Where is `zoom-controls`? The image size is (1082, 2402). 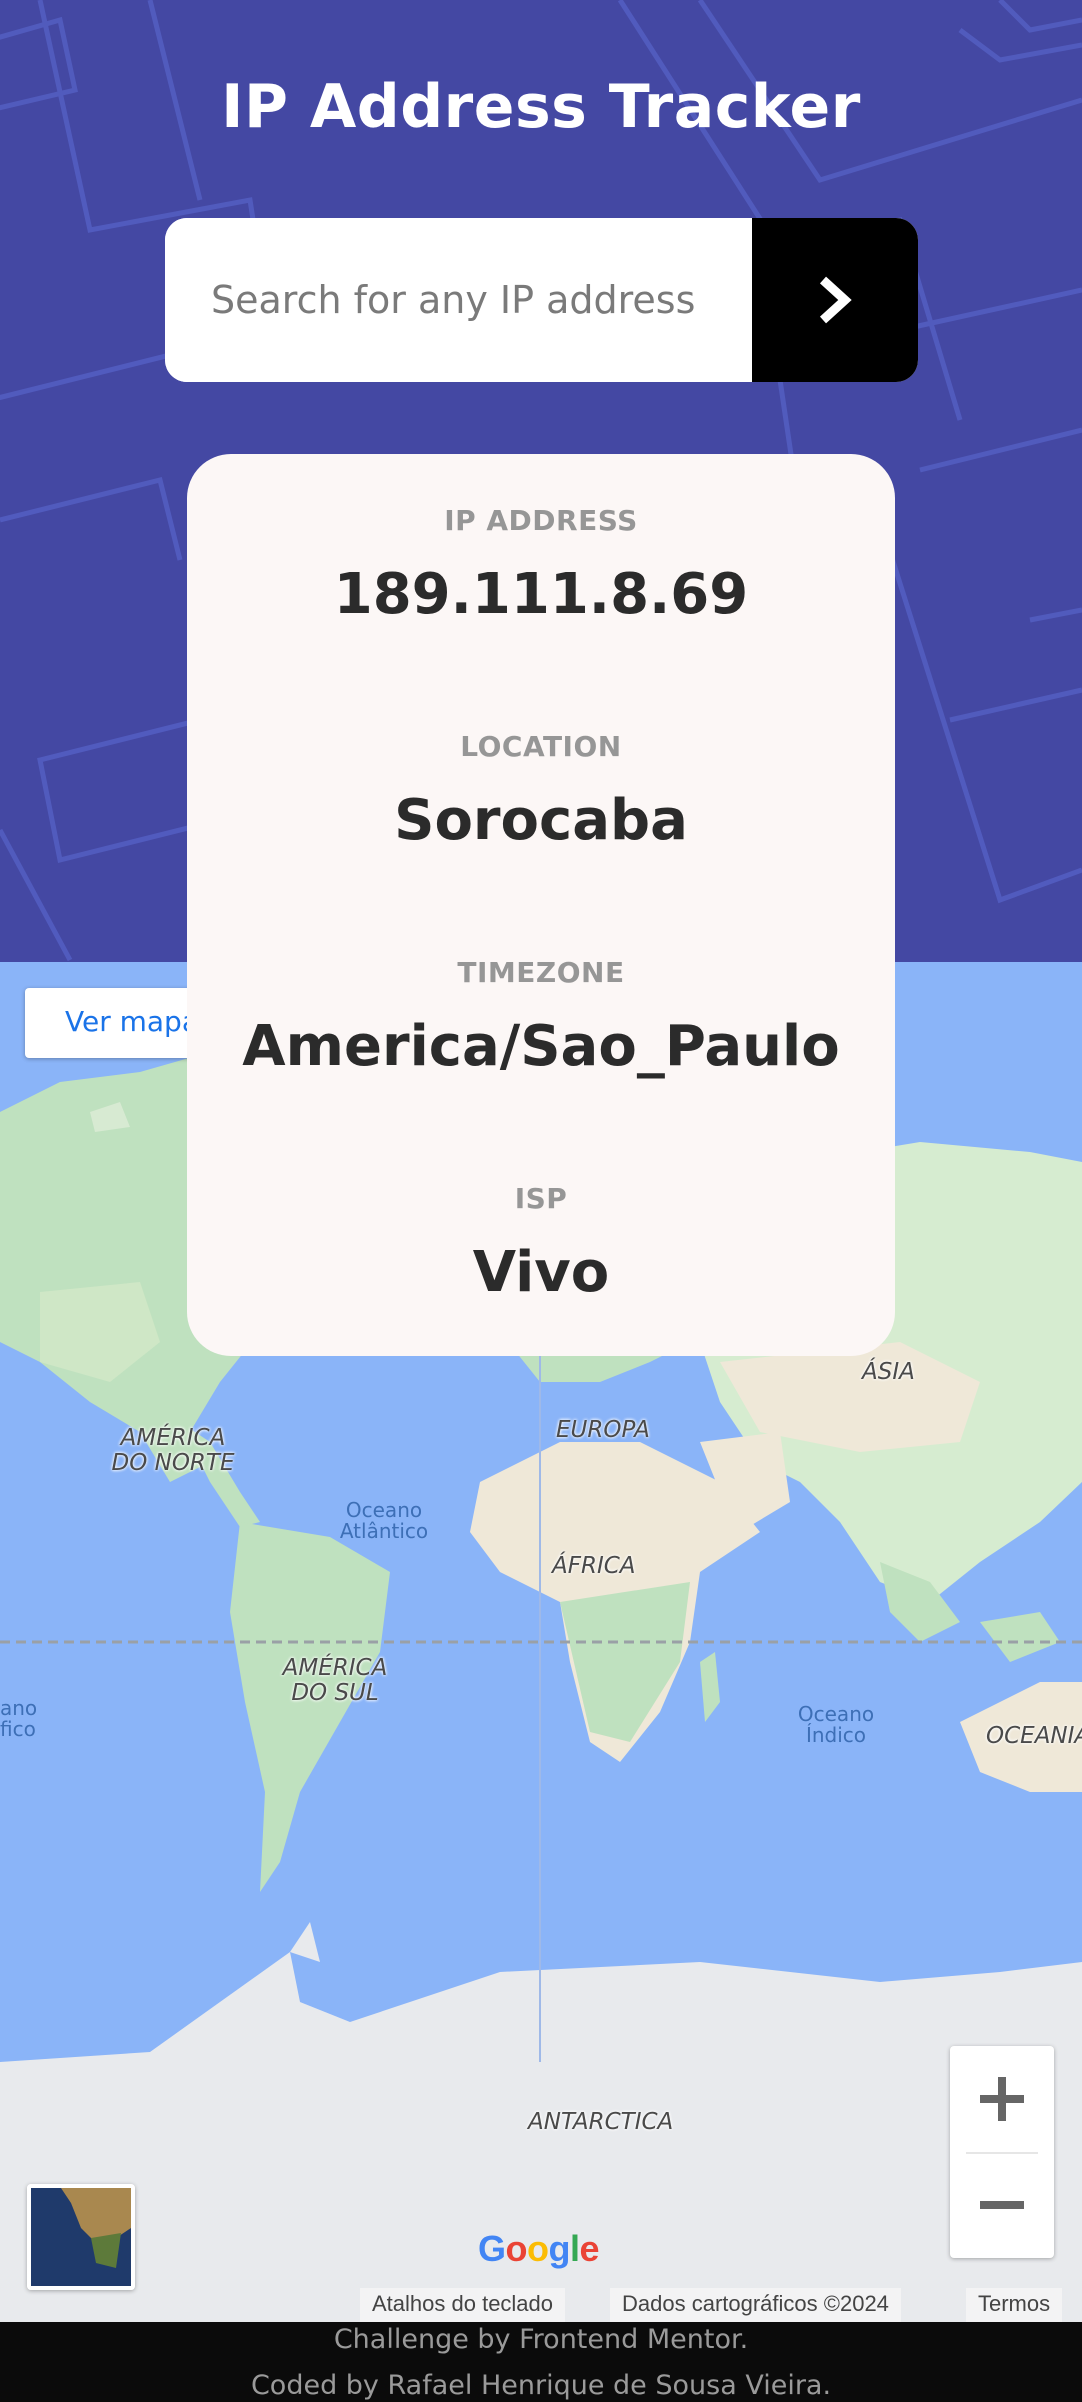 zoom-controls is located at coordinates (1002, 2152).